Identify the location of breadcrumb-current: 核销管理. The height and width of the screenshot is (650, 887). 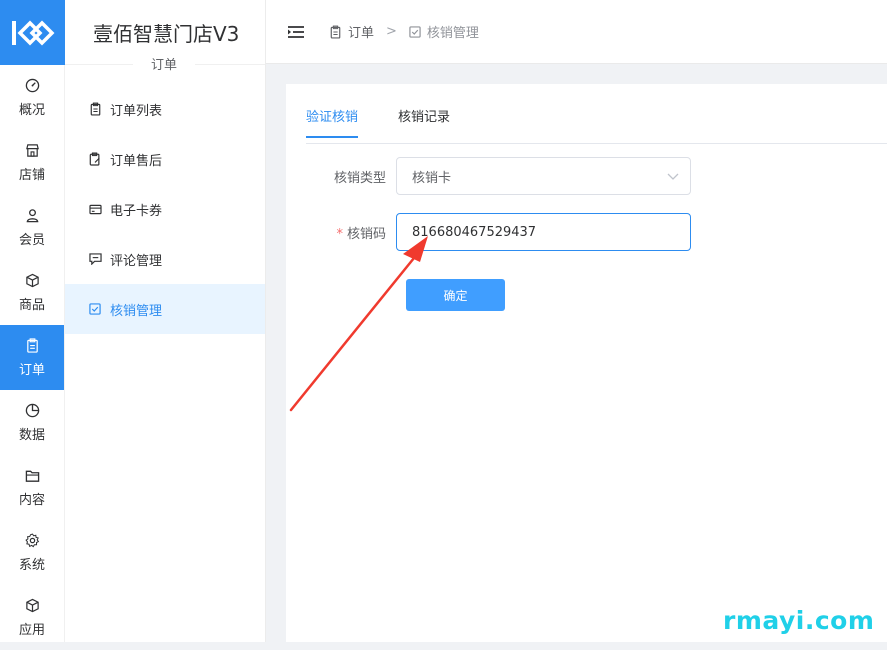
(452, 33).